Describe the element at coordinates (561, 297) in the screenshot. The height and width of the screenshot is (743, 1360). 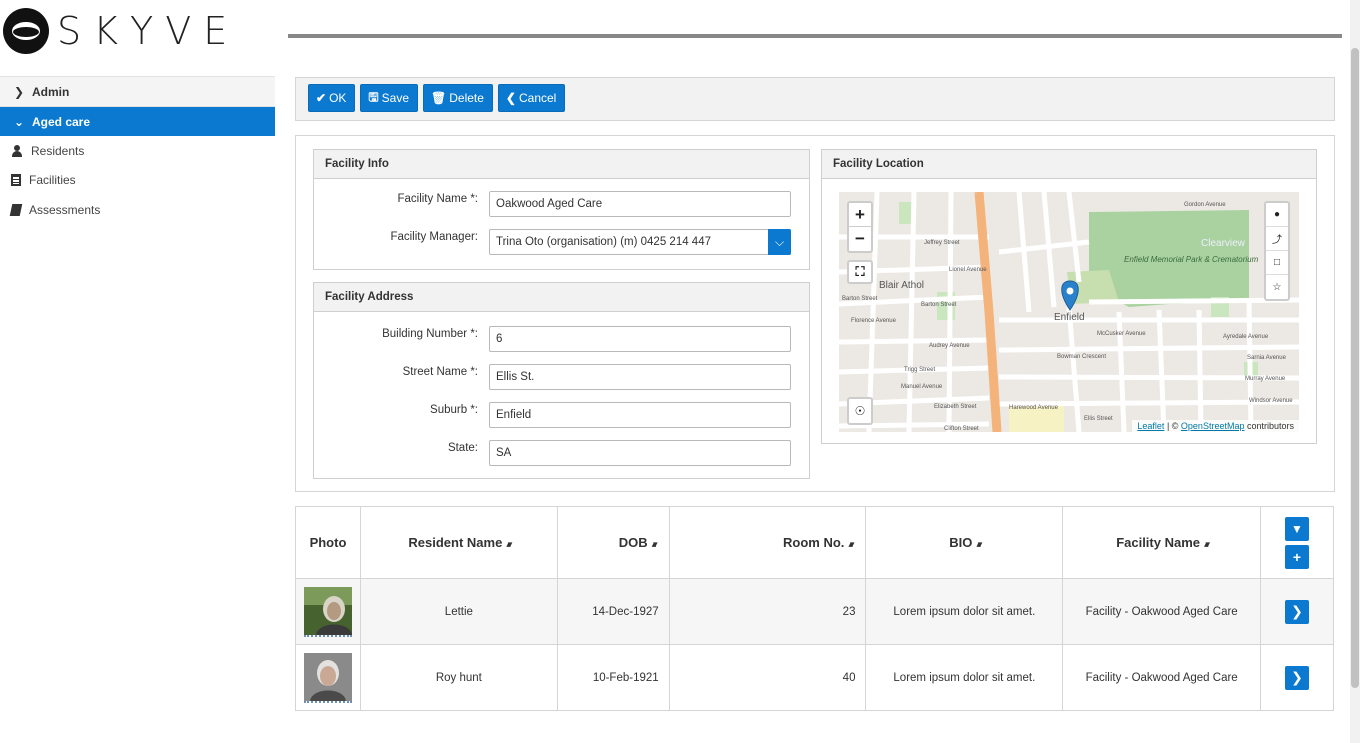
I see `panel-title: Facility Address` at that location.